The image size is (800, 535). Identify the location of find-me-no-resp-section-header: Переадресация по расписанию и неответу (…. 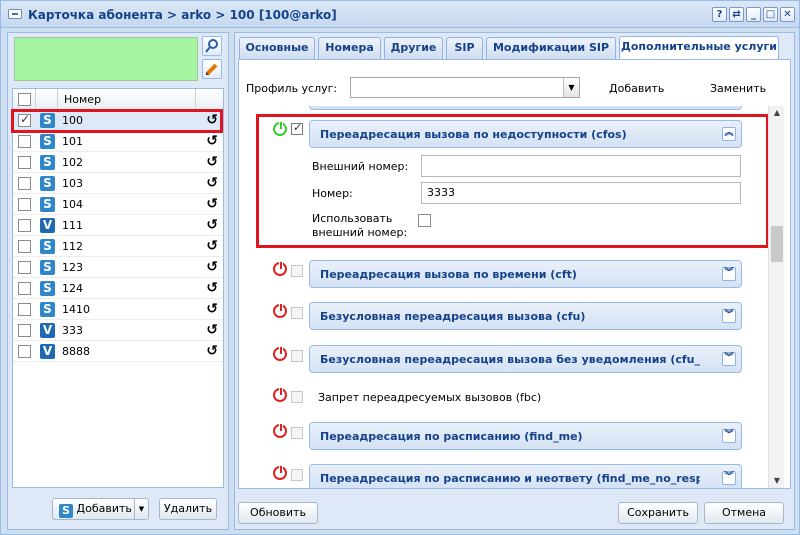
(525, 476).